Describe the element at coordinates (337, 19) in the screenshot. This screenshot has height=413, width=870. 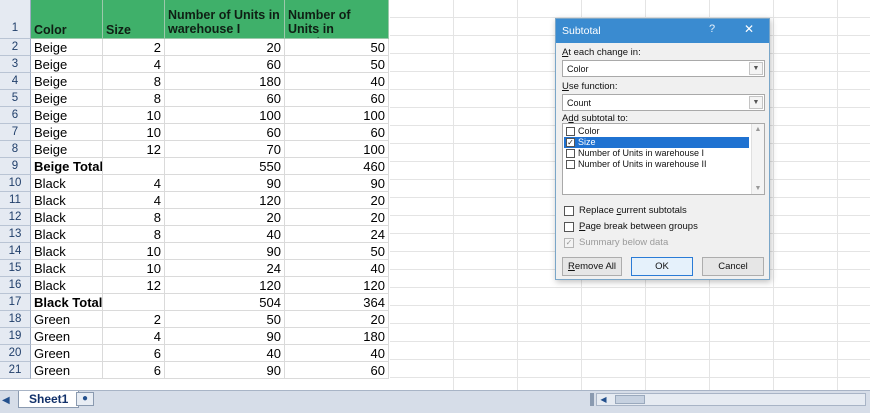
I see `header-units-warehouse-2: Number of Units in warehouse II` at that location.